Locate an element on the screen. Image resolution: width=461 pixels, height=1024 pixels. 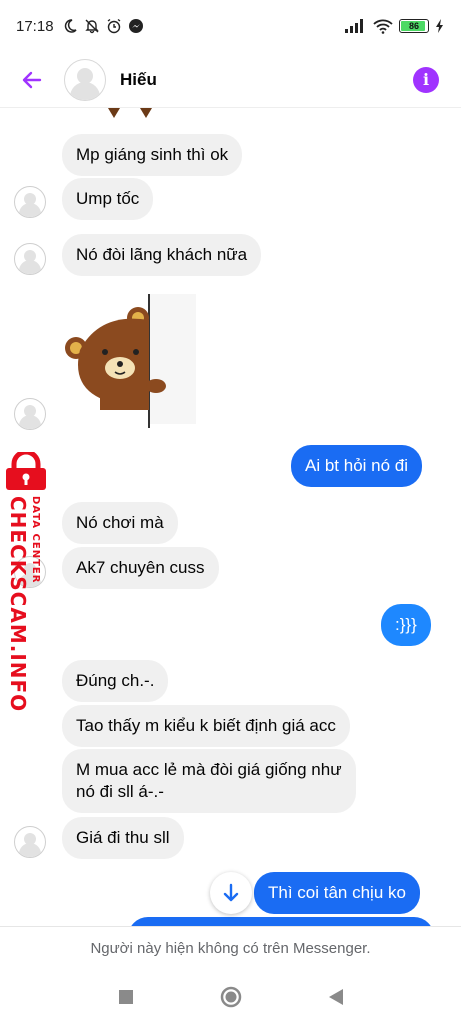
notice-text: Người này hiện không có trên Messenger. is located at coordinates (230, 948).